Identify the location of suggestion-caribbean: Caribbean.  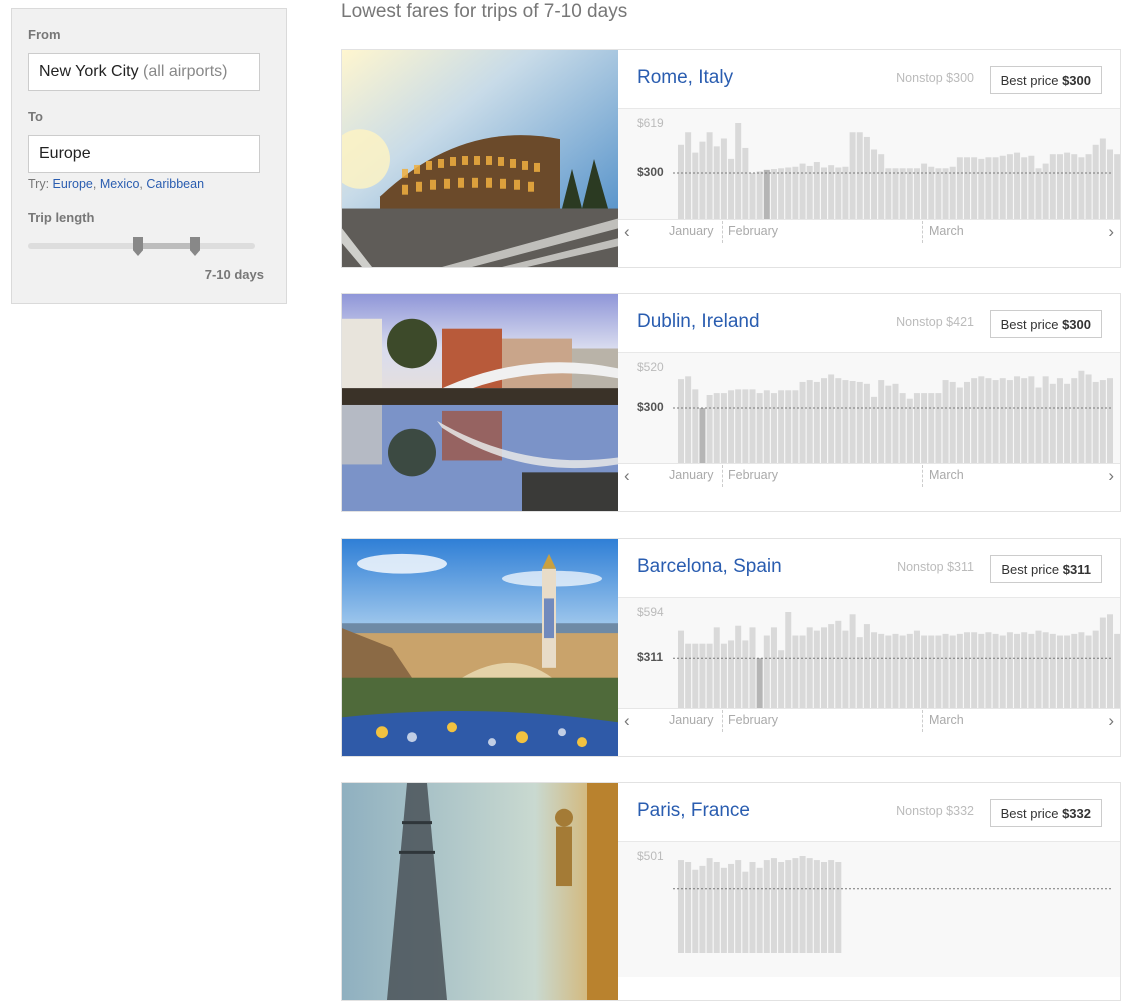
(175, 184).